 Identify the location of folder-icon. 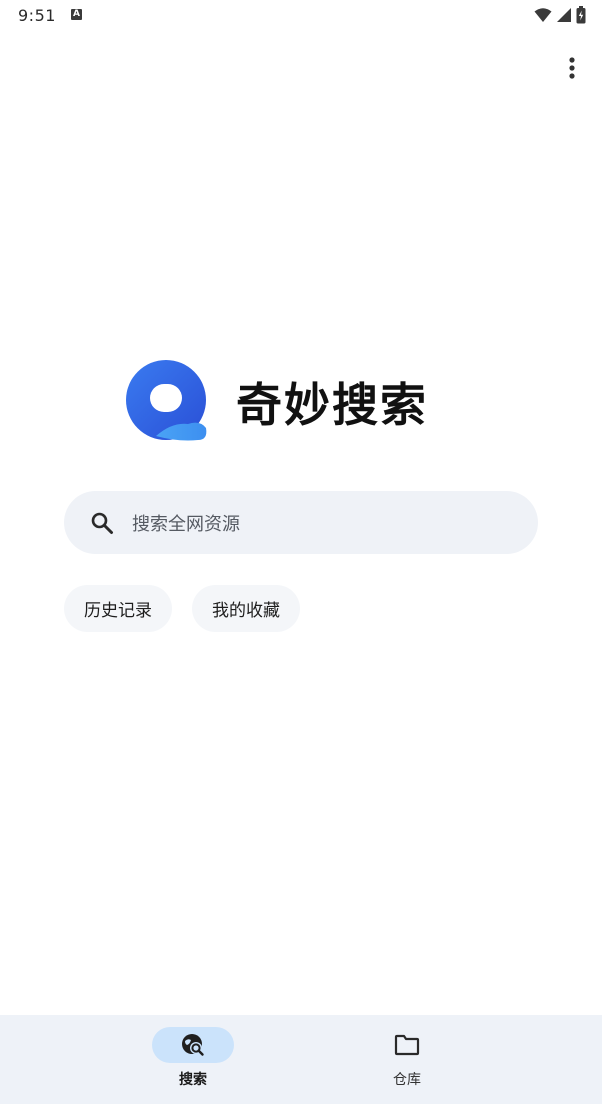
(407, 1045).